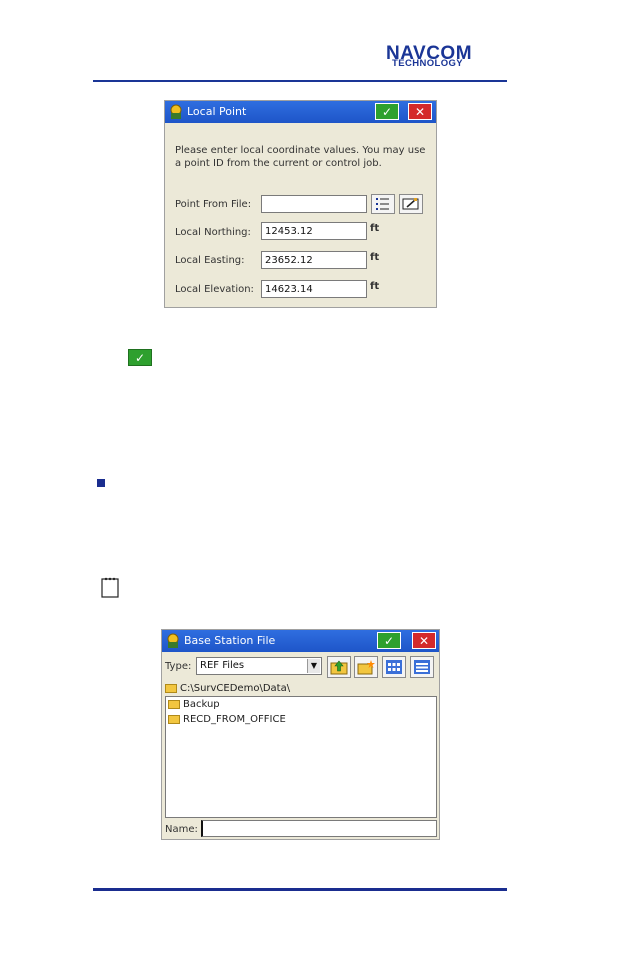 The width and height of the screenshot is (618, 954). I want to click on new-folder-button, so click(366, 667).